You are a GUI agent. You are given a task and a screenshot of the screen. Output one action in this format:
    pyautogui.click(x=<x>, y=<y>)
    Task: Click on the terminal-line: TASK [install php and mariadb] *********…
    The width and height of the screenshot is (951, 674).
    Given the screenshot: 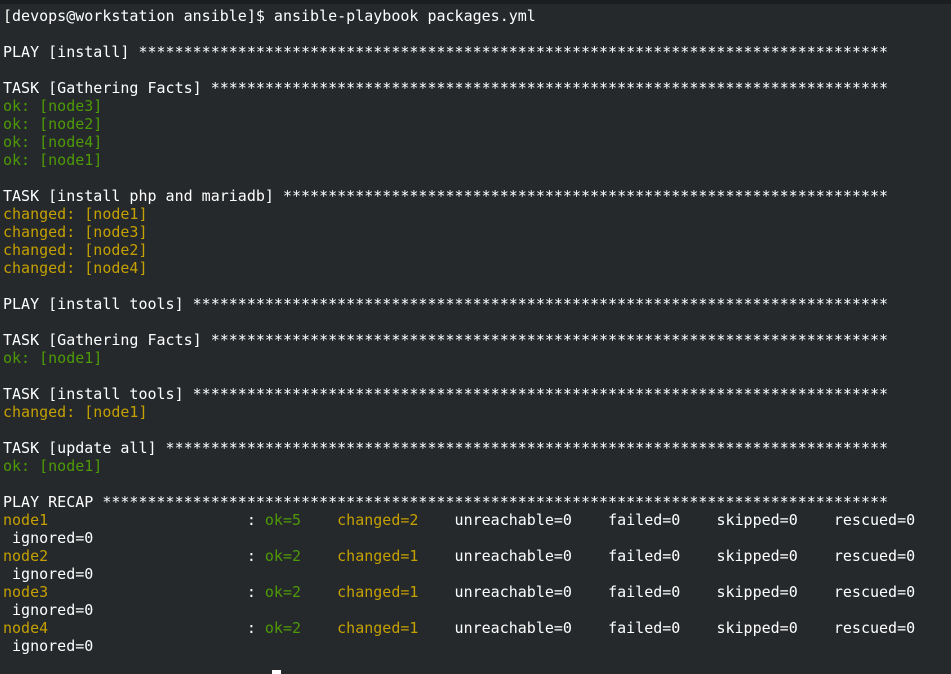 What is the action you would take?
    pyautogui.click(x=476, y=196)
    